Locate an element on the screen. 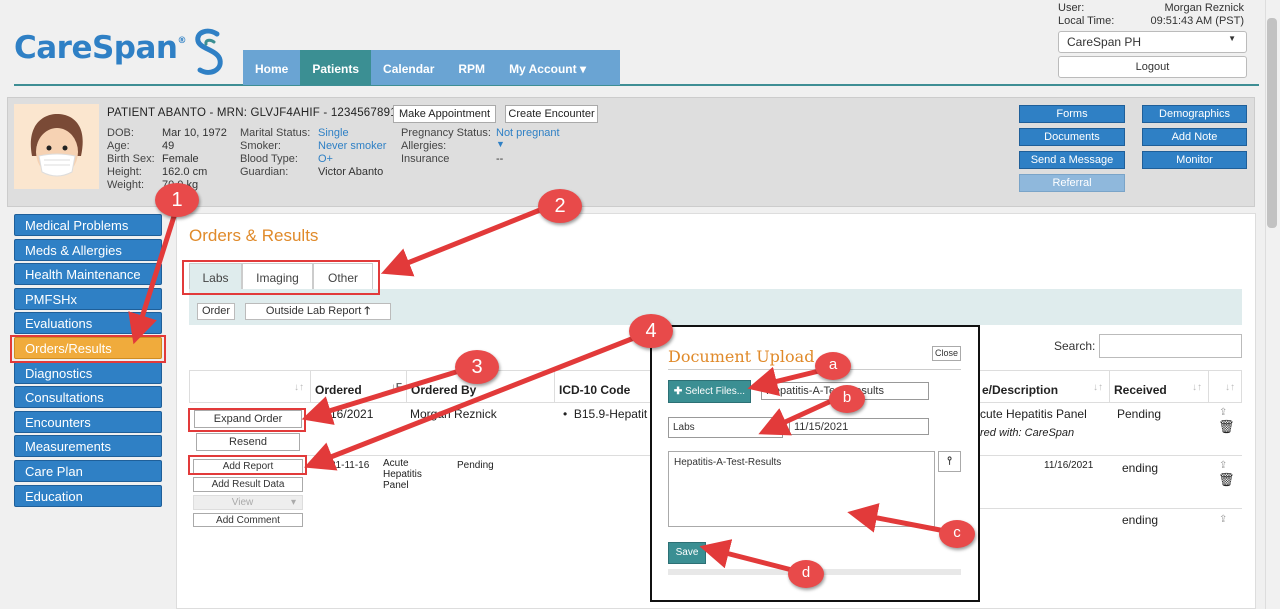  pin-icon: ⫯ is located at coordinates (949, 461).